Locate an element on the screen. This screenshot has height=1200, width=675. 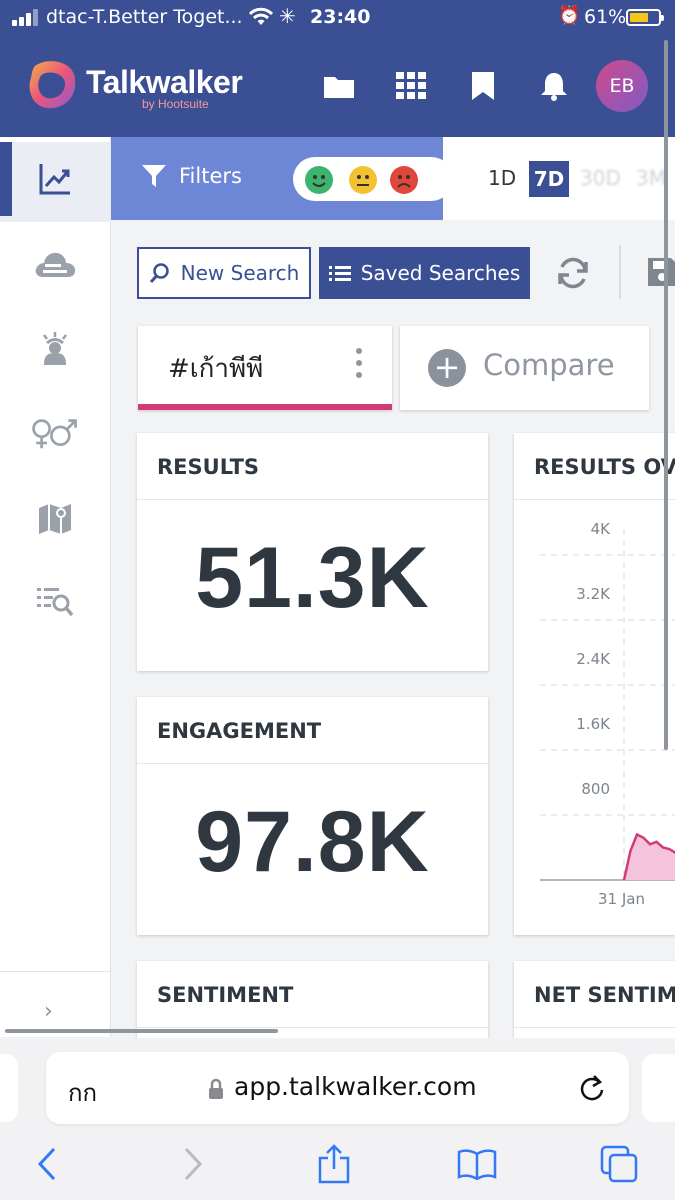
query-tab: #เก้าพีพี is located at coordinates (265, 368).